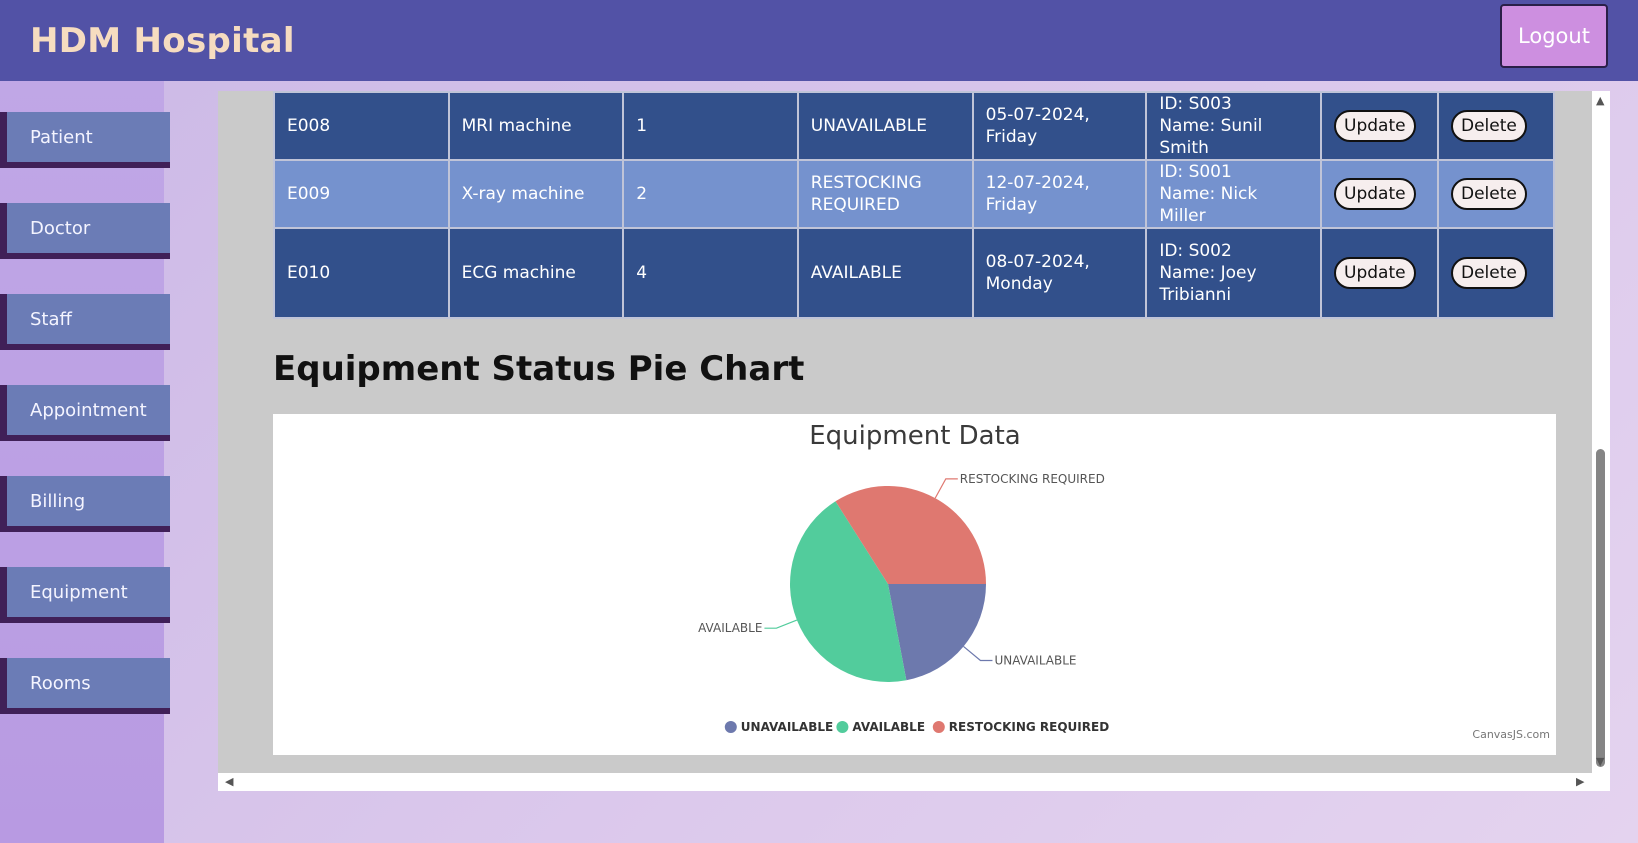 This screenshot has width=1638, height=843. What do you see at coordinates (361, 194) in the screenshot?
I see `equipment-id: E009` at bounding box center [361, 194].